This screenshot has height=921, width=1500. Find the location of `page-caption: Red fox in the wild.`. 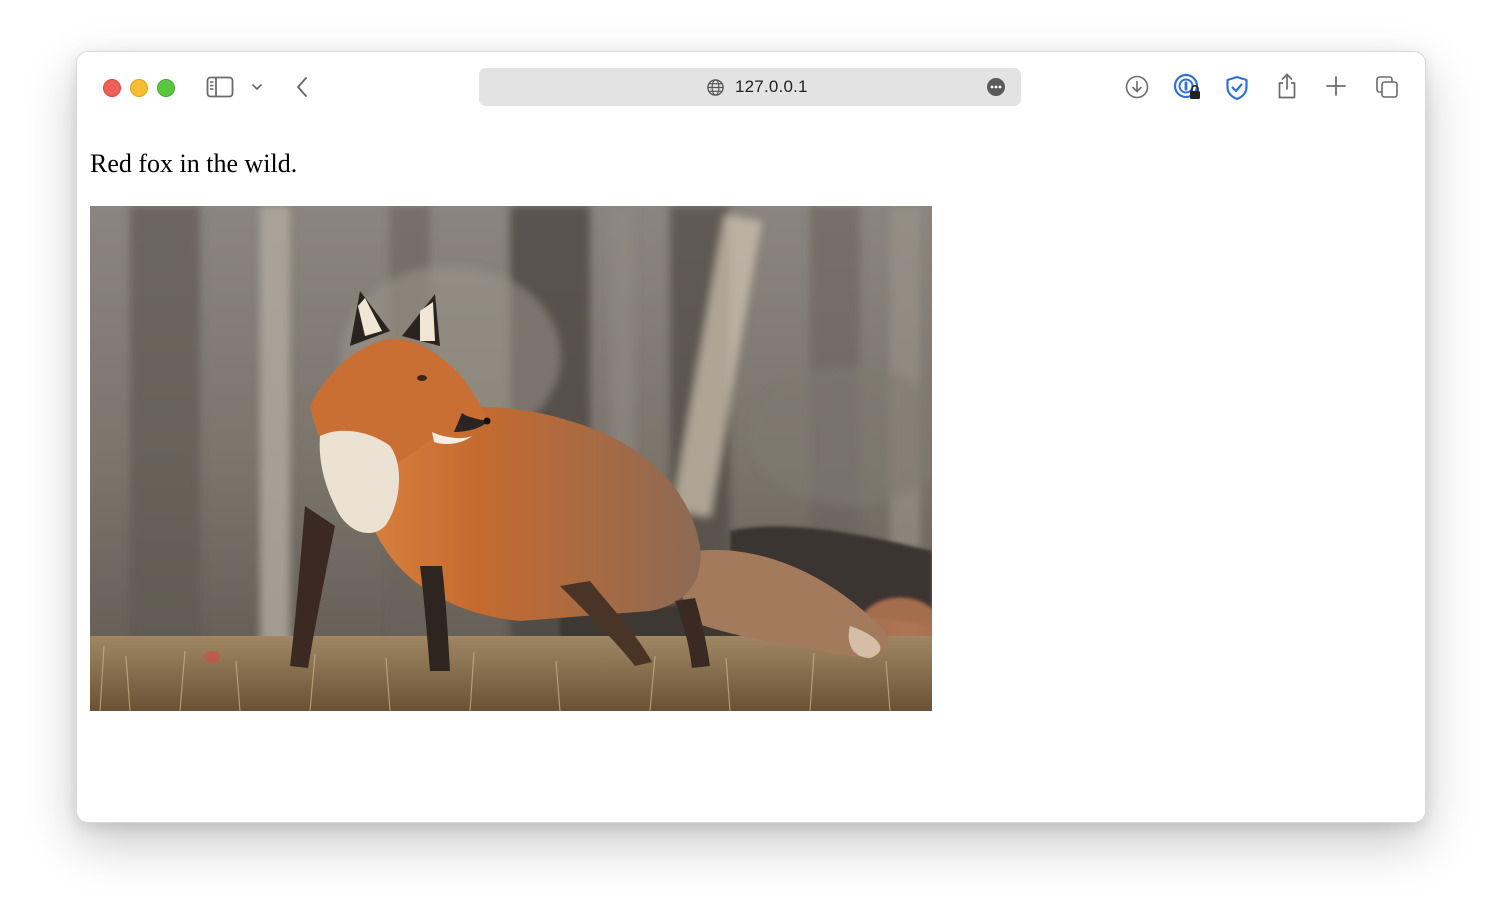

page-caption: Red fox in the wild. is located at coordinates (194, 163).